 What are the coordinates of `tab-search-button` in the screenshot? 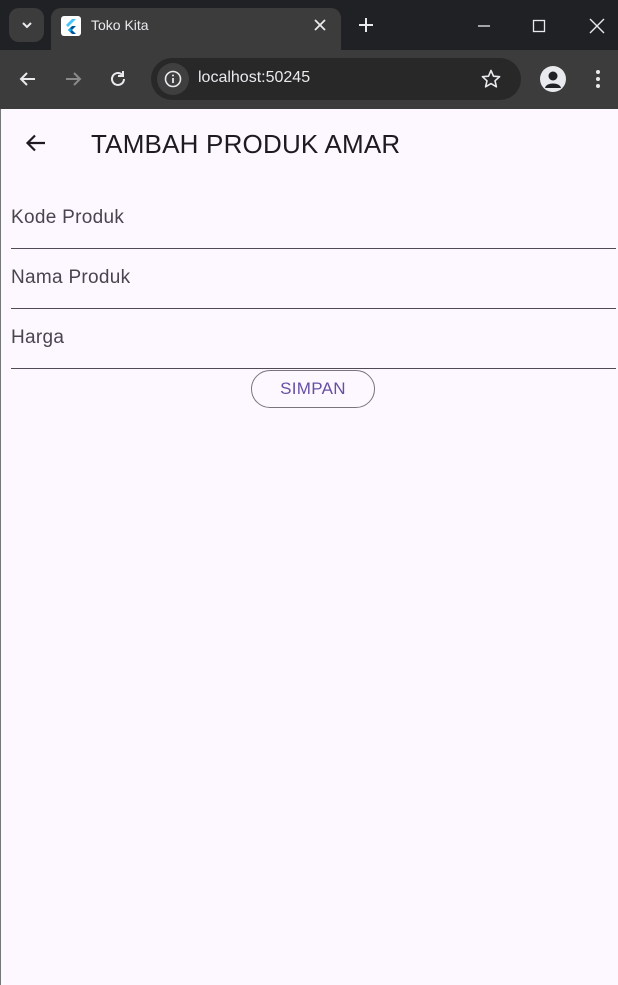 It's located at (26, 25).